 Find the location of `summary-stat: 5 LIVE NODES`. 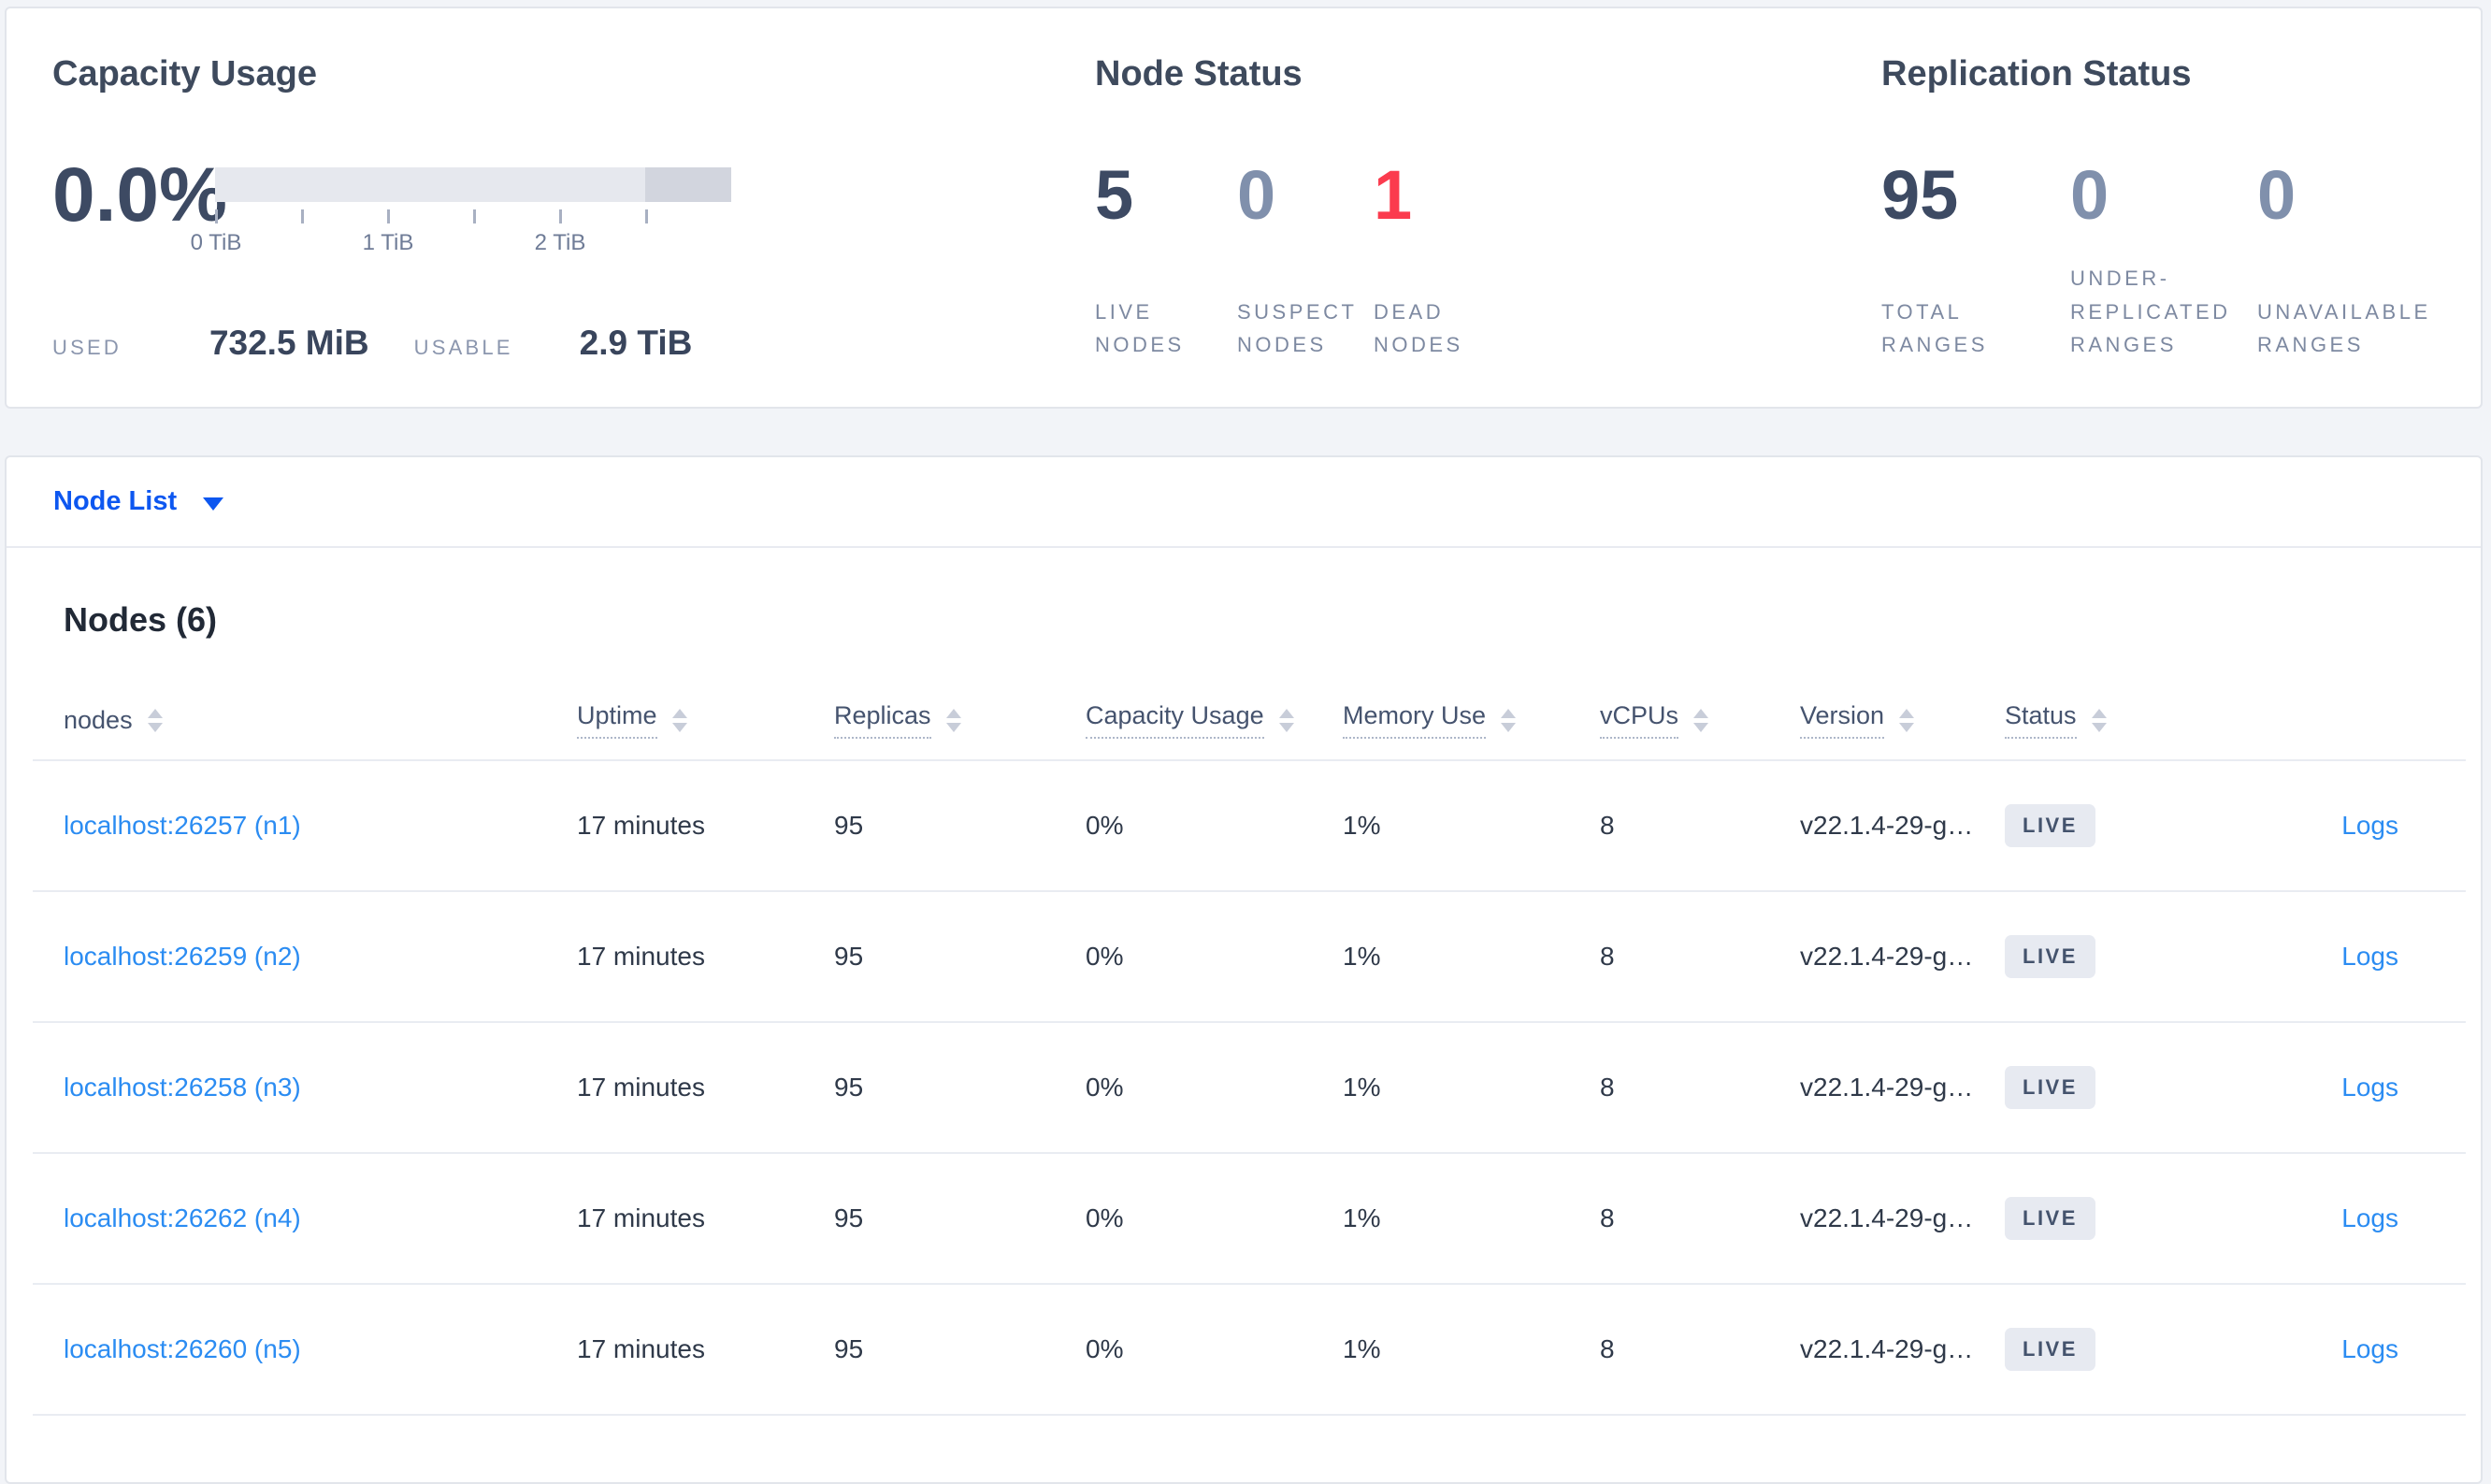

summary-stat: 5 LIVE NODES is located at coordinates (1166, 261).